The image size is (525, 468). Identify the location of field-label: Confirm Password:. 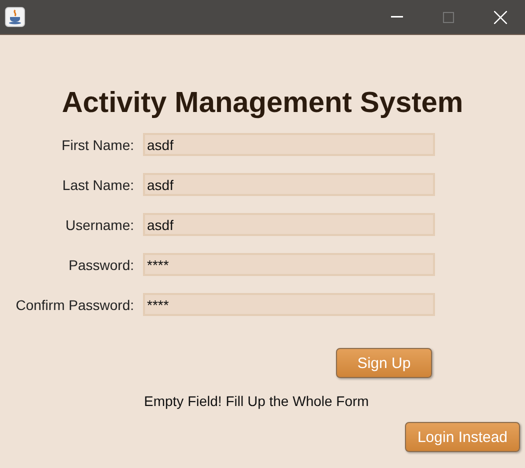
(75, 304).